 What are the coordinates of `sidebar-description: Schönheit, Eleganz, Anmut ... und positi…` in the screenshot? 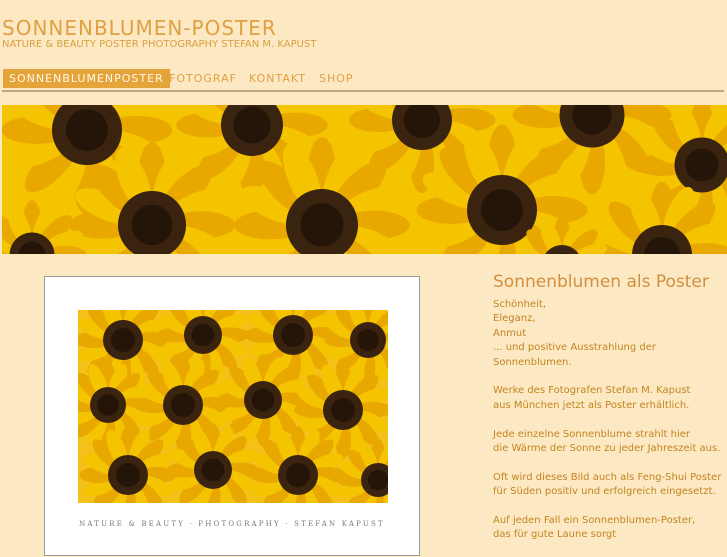 It's located at (609, 427).